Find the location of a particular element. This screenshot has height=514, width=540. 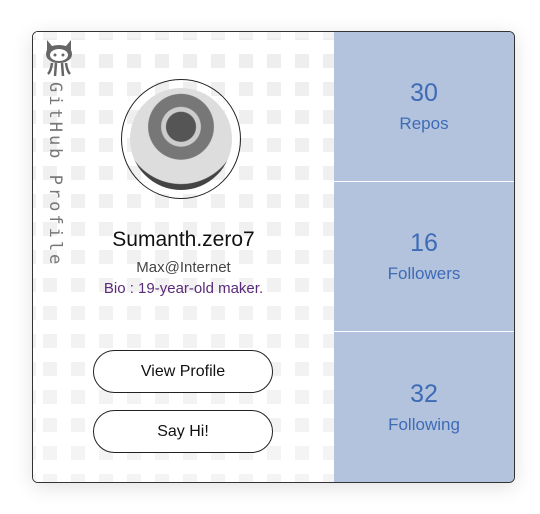

avatar is located at coordinates (181, 139).